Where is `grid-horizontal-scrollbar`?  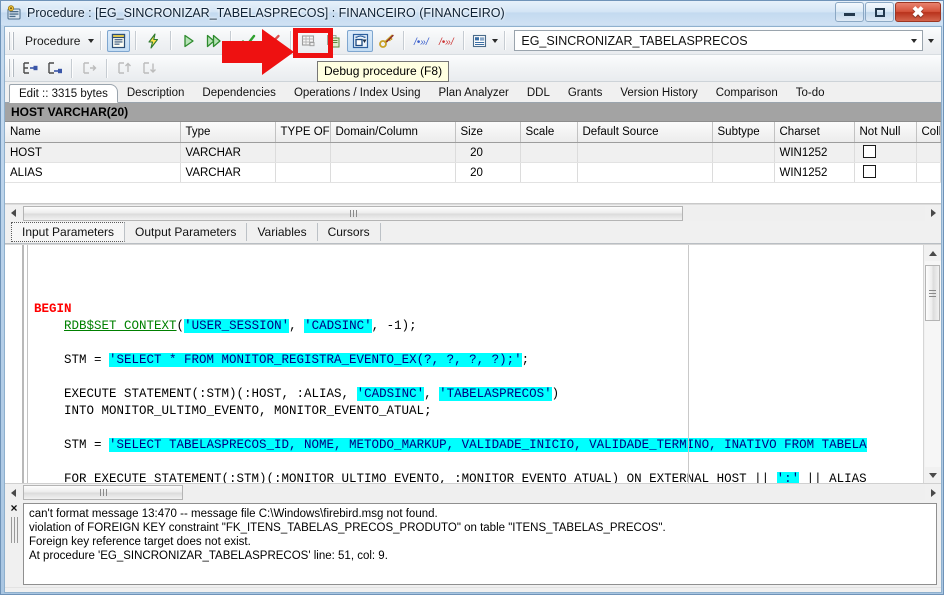
grid-horizontal-scrollbar is located at coordinates (473, 212).